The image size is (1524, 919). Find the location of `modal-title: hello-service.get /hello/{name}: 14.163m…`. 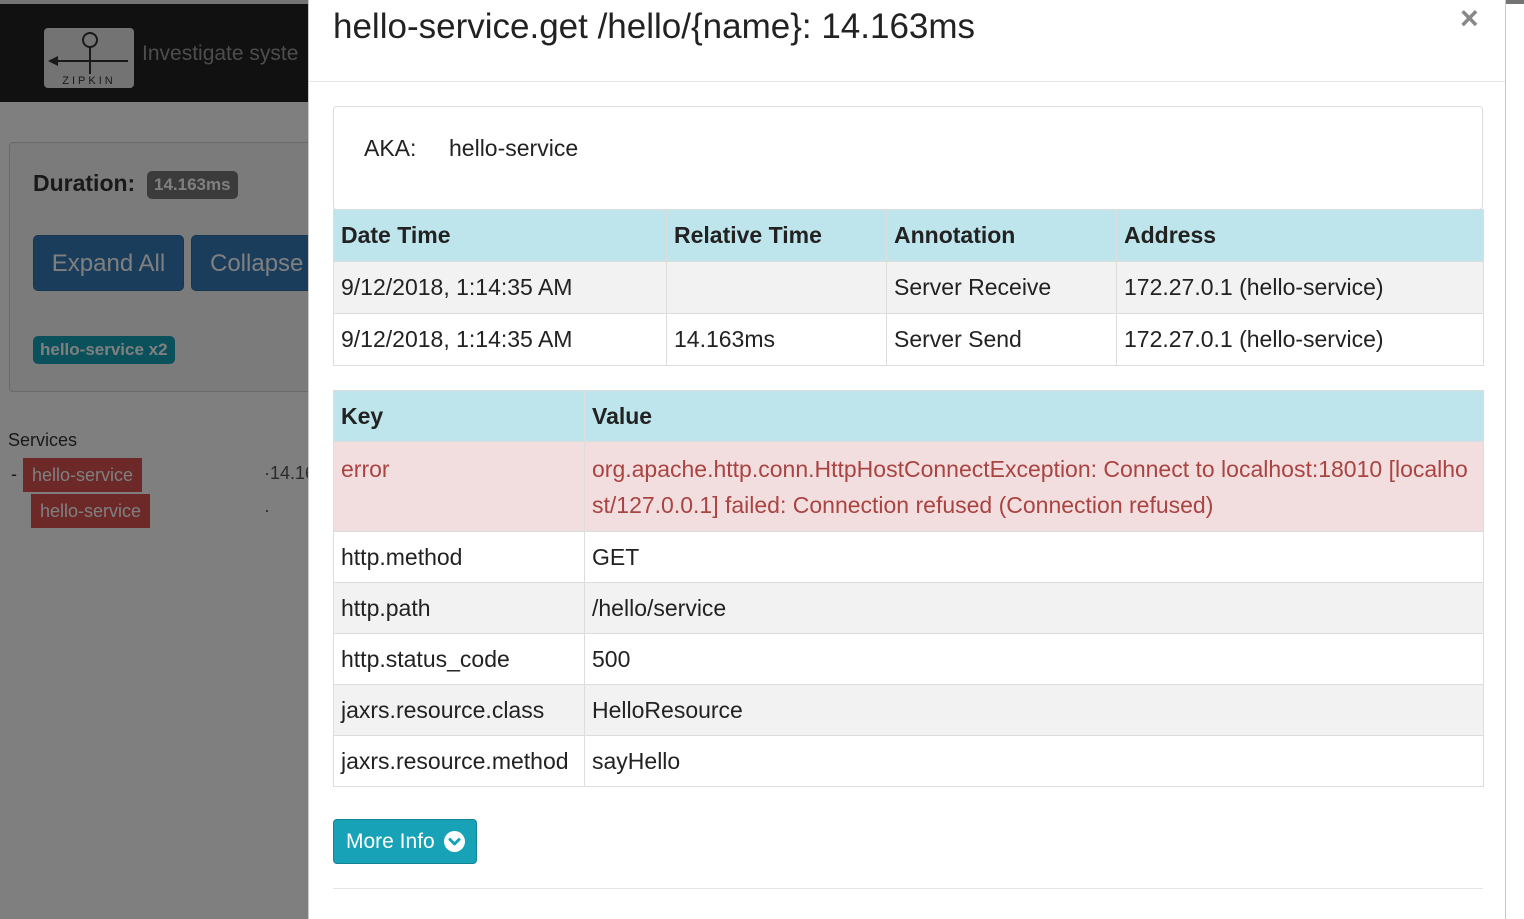

modal-title: hello-service.get /hello/{name}: 14.163m… is located at coordinates (654, 26).